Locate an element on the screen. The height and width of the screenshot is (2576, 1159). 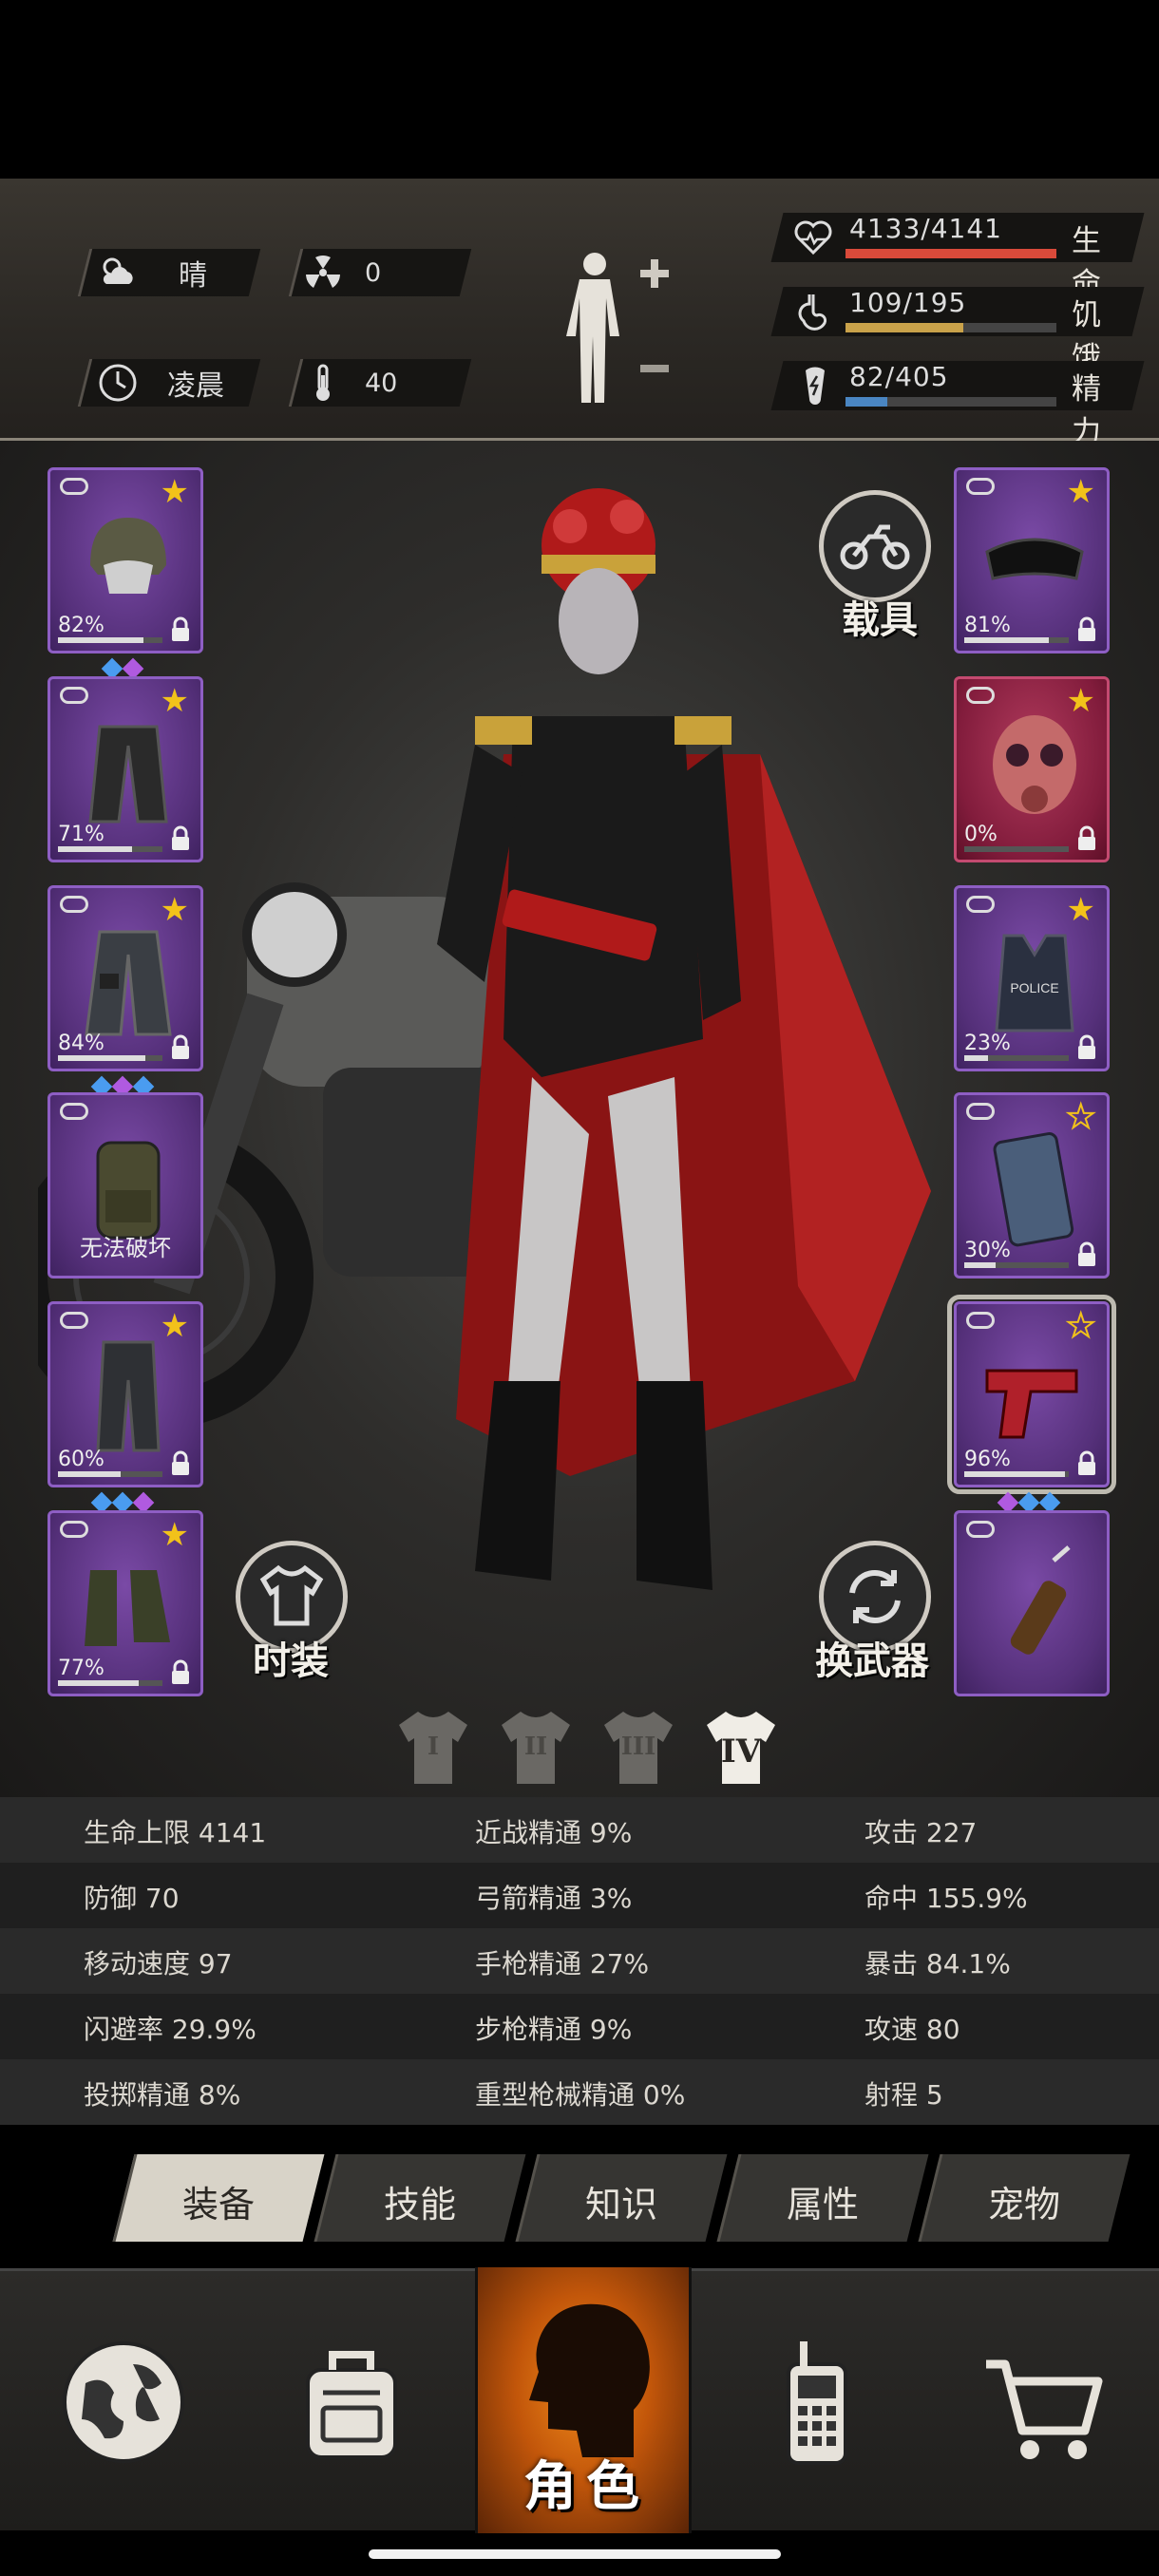
left-equipment-slot: ★ 60% is located at coordinates (125, 1394).